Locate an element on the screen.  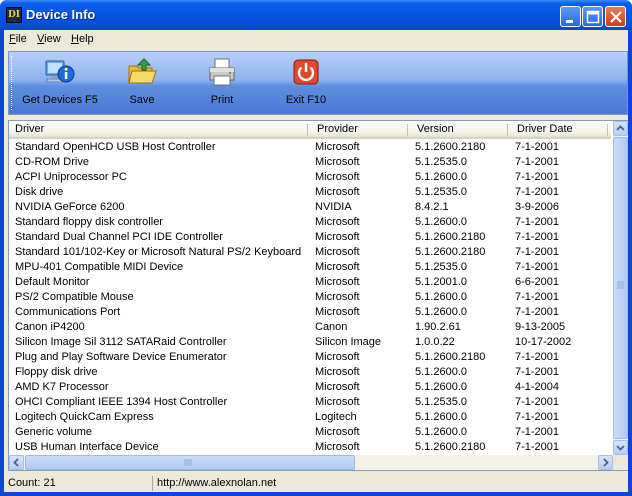
scroll-down-button is located at coordinates (620, 447).